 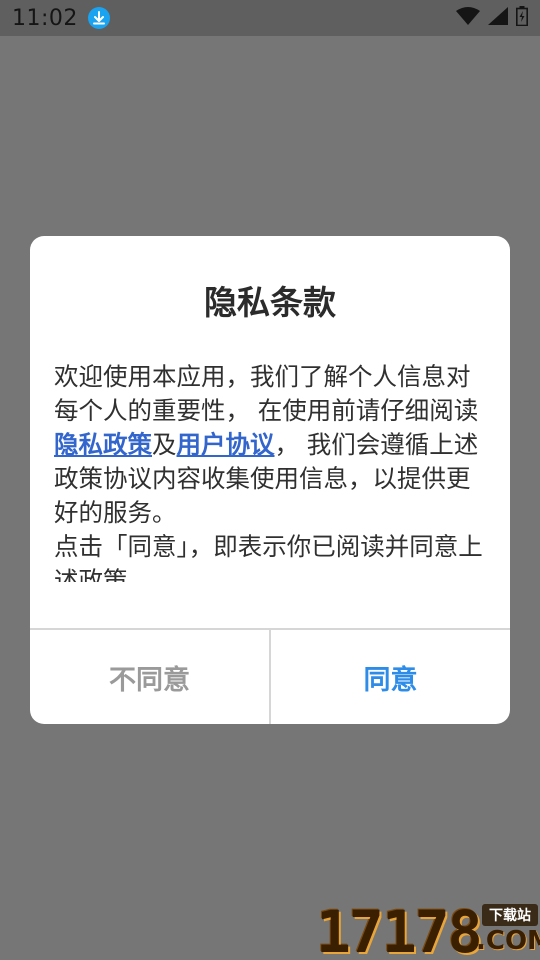 What do you see at coordinates (149, 677) in the screenshot?
I see `disagree-button: 不同意` at bounding box center [149, 677].